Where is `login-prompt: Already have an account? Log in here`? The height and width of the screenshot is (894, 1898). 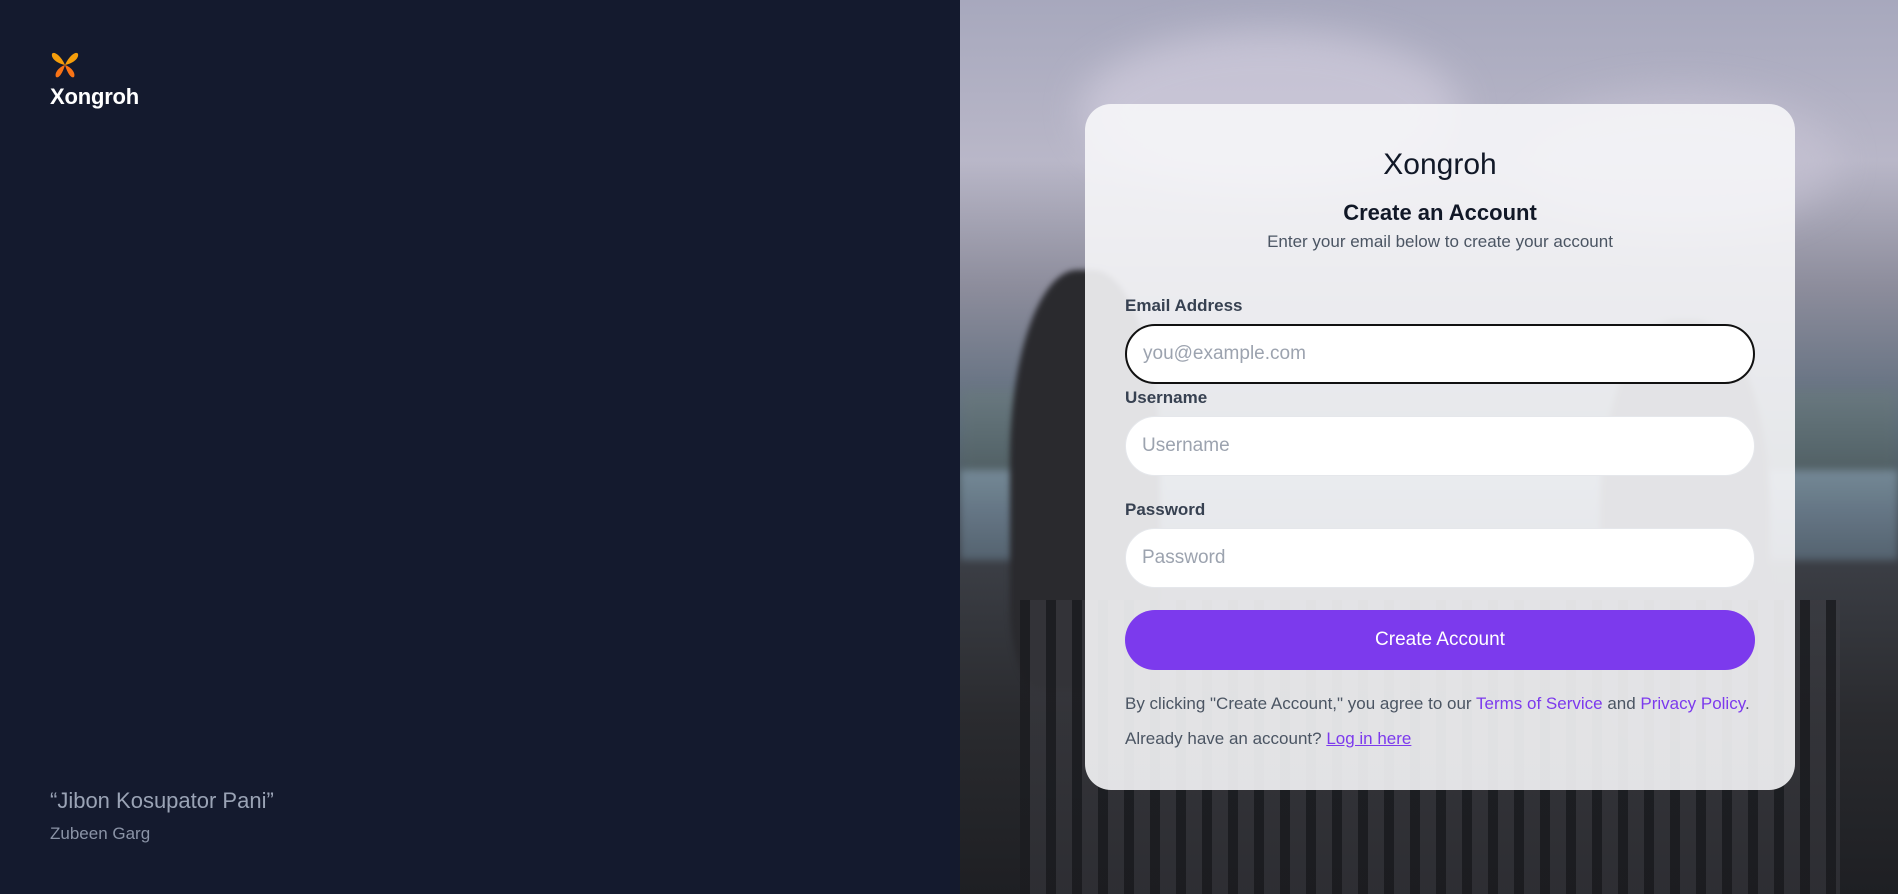 login-prompt: Already have an account? Log in here is located at coordinates (1268, 739).